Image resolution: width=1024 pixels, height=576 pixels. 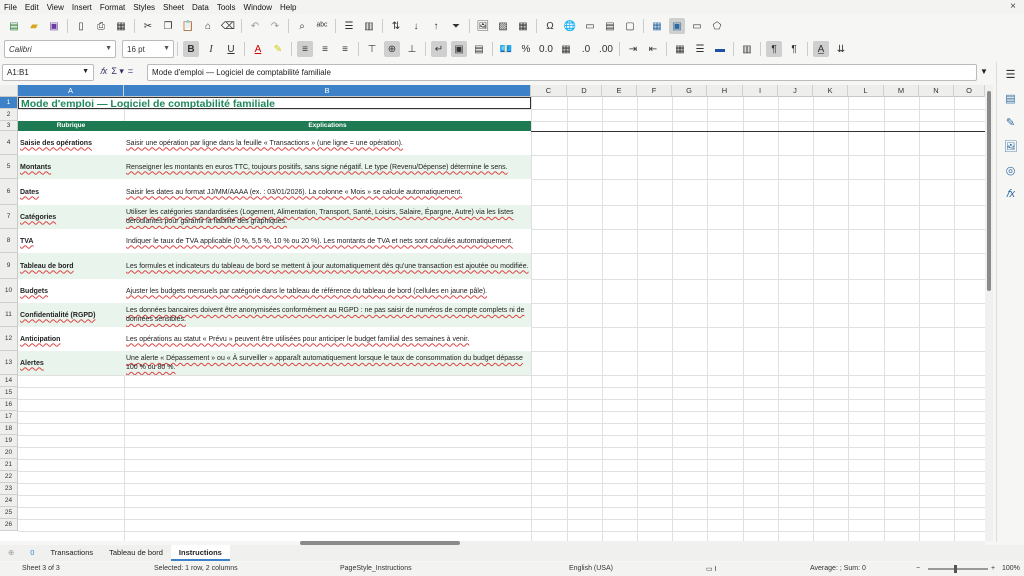 I want to click on row-header-10: 10, so click(x=9, y=291).